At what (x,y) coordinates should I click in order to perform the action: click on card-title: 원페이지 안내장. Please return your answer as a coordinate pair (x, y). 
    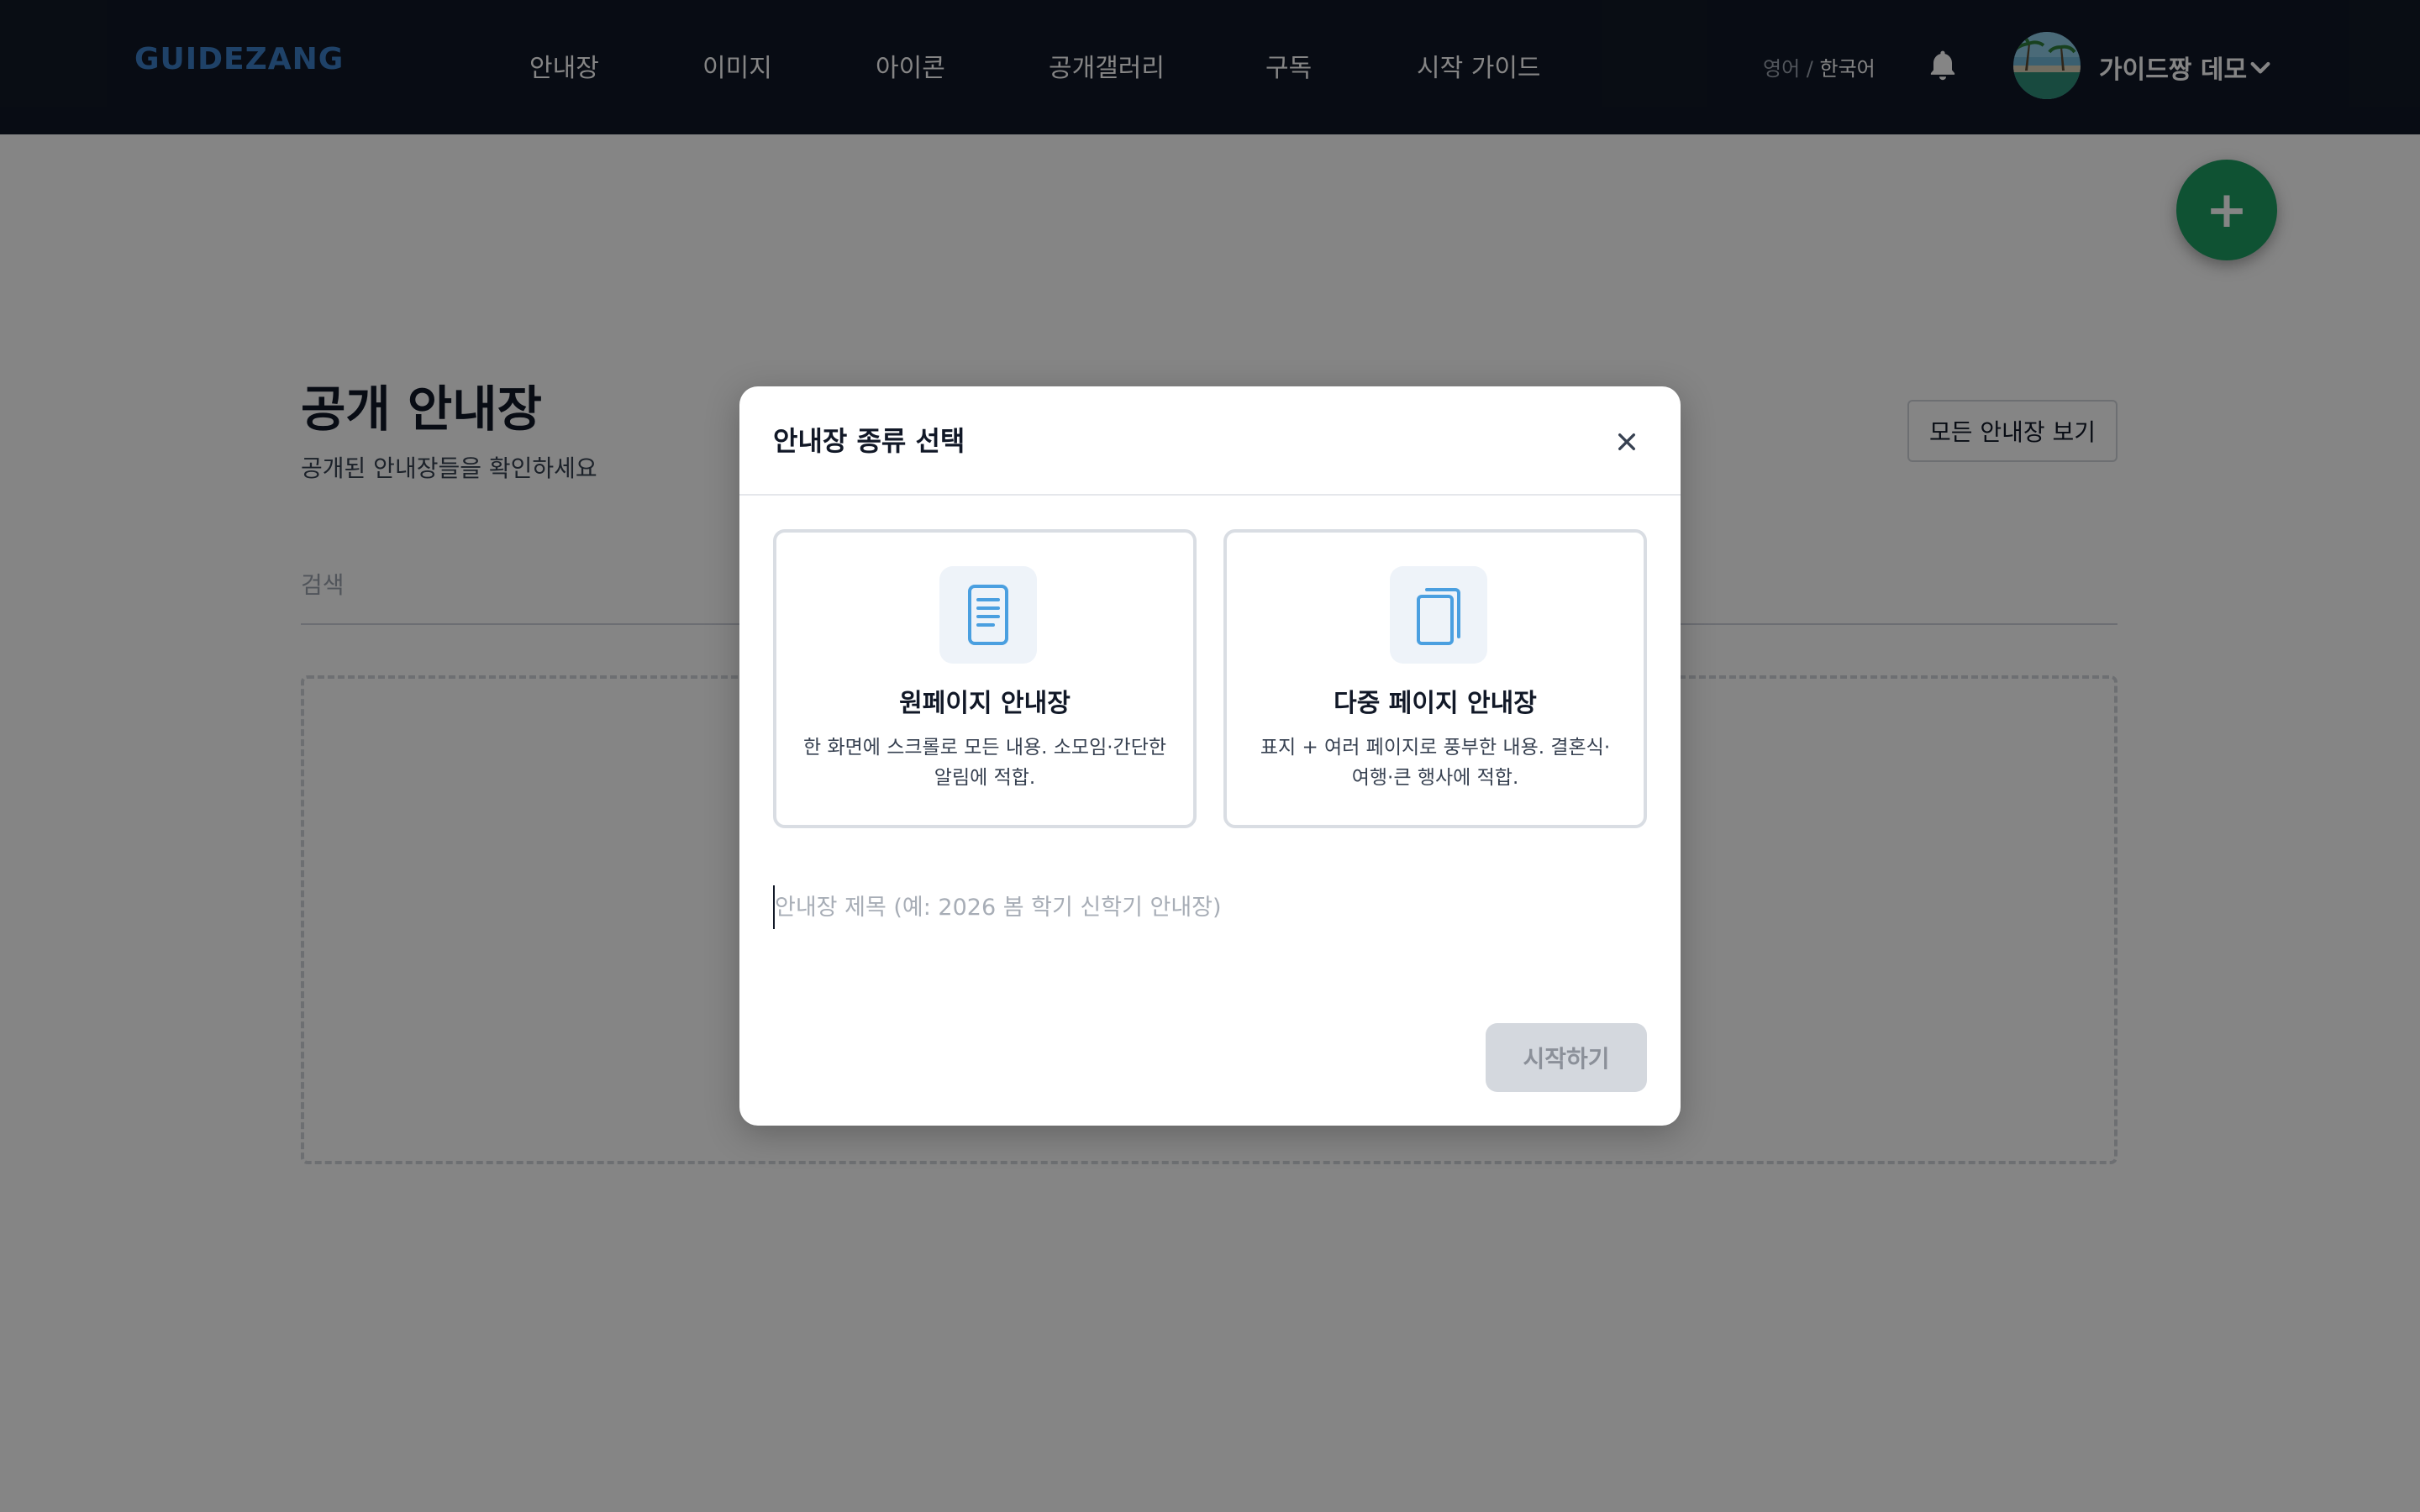
    Looking at the image, I should click on (985, 703).